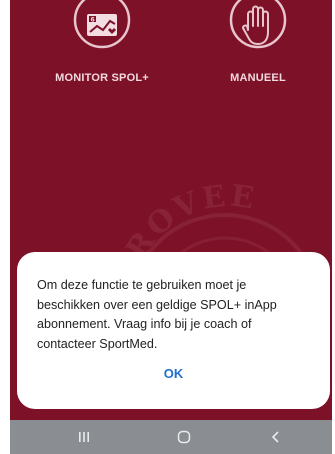 Image resolution: width=335 pixels, height=454 pixels. I want to click on back-button, so click(276, 437).